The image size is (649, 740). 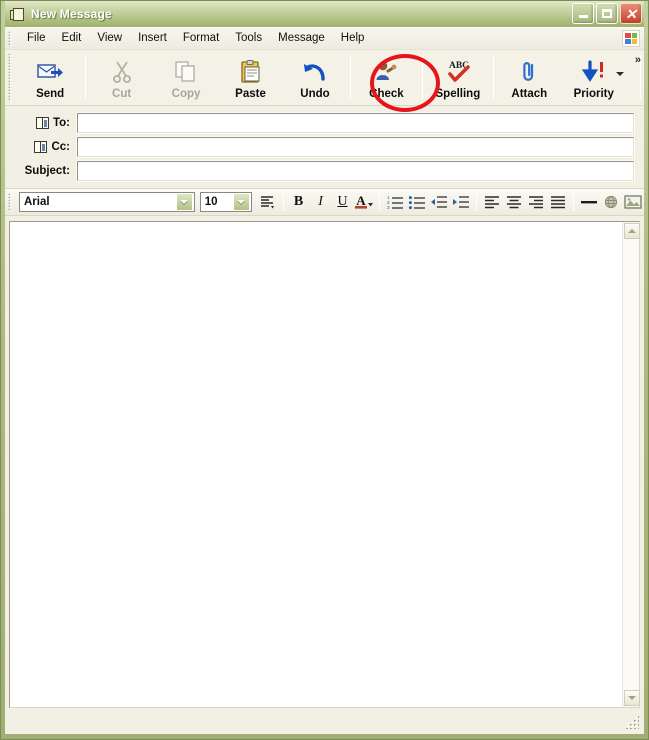 What do you see at coordinates (186, 94) in the screenshot?
I see `copy-label: Copy` at bounding box center [186, 94].